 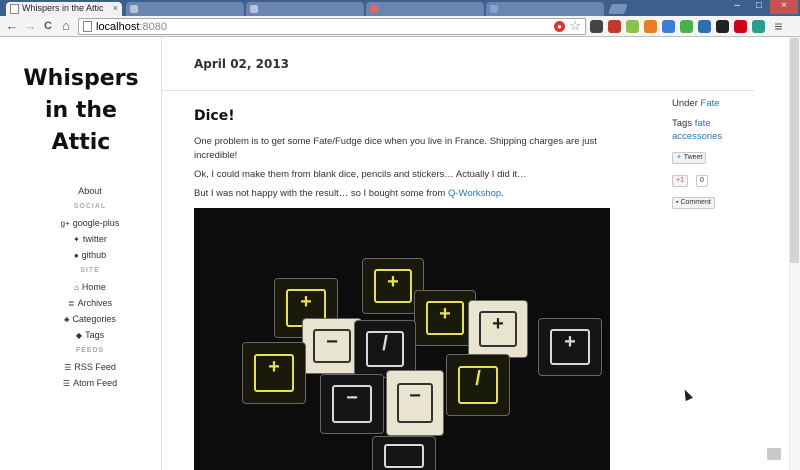 I want to click on tag-link: fate, so click(x=703, y=123).